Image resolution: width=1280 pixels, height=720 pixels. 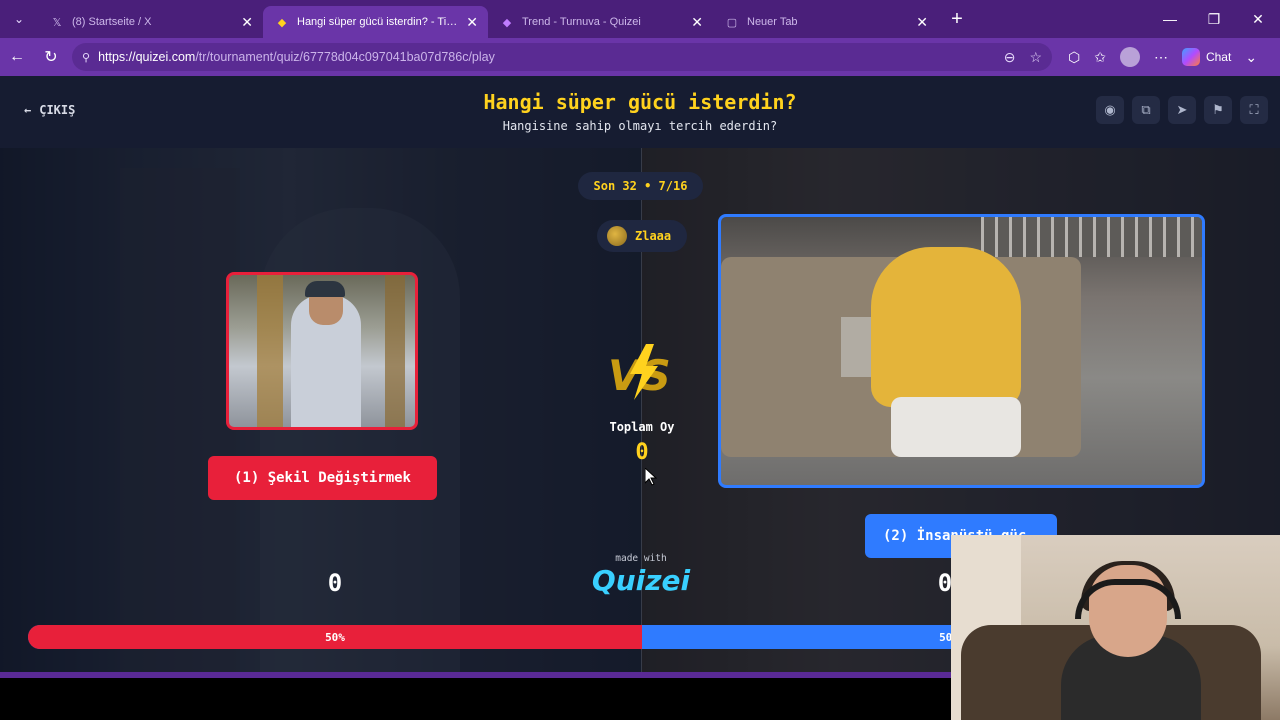 What do you see at coordinates (1110, 110) in the screenshot?
I see `eye-icon: ◉` at bounding box center [1110, 110].